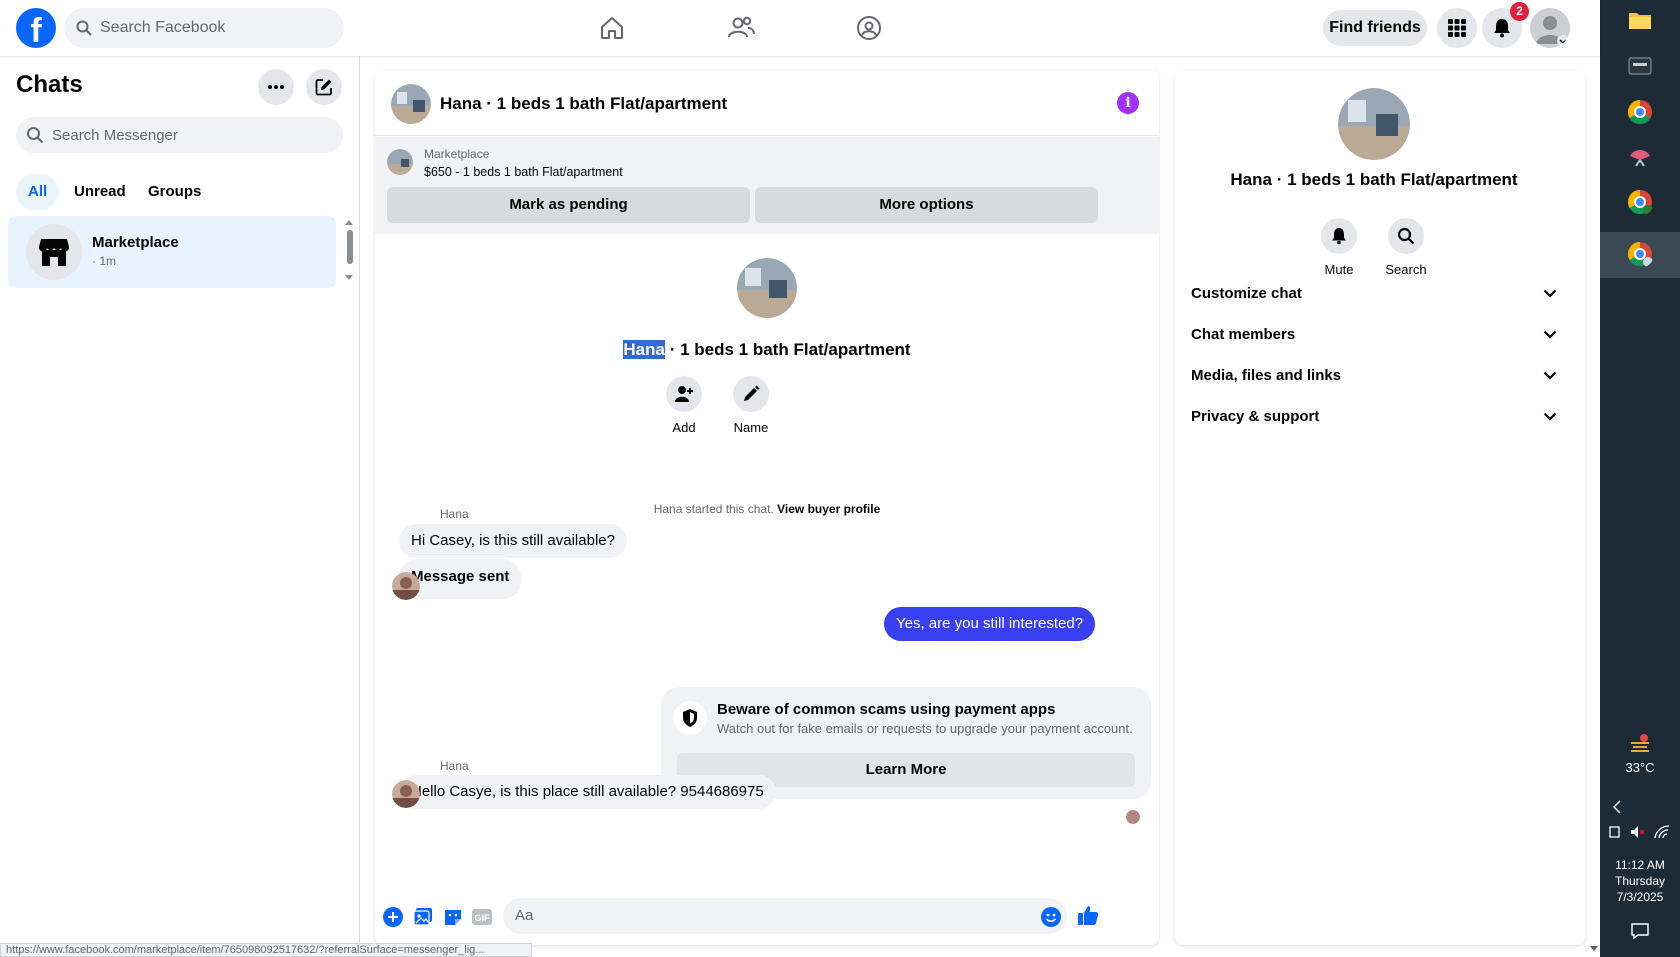  What do you see at coordinates (713, 509) in the screenshot?
I see `chat-started-text: Hana started this chat.` at bounding box center [713, 509].